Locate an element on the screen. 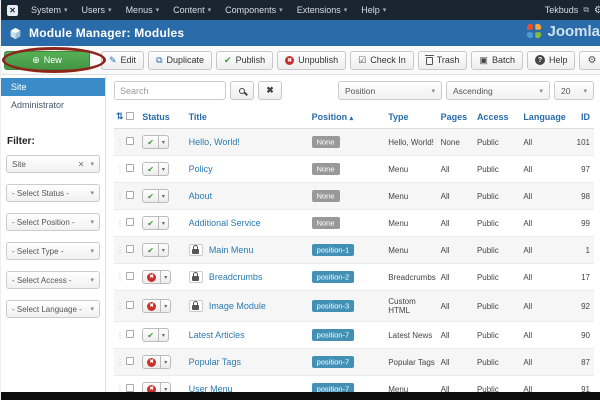  header-pages: Pages is located at coordinates (456, 118).